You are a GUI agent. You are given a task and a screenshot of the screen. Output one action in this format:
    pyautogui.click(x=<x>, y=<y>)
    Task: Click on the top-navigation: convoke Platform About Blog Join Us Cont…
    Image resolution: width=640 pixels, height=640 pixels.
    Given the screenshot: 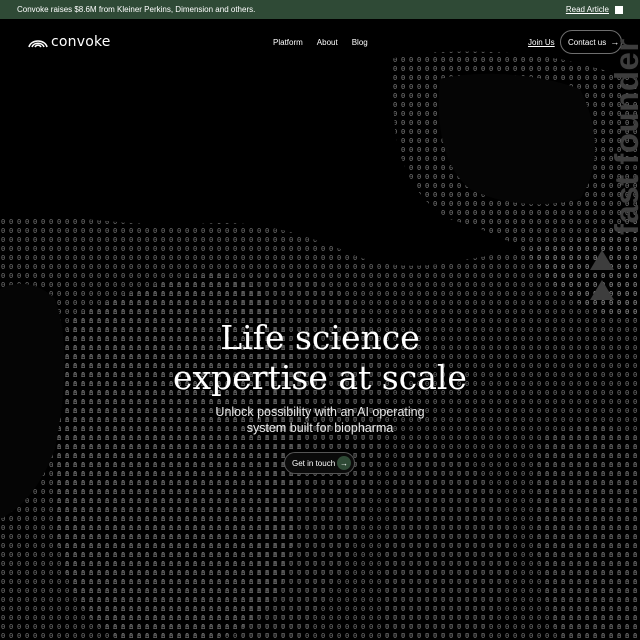 What is the action you would take?
    pyautogui.click(x=320, y=43)
    